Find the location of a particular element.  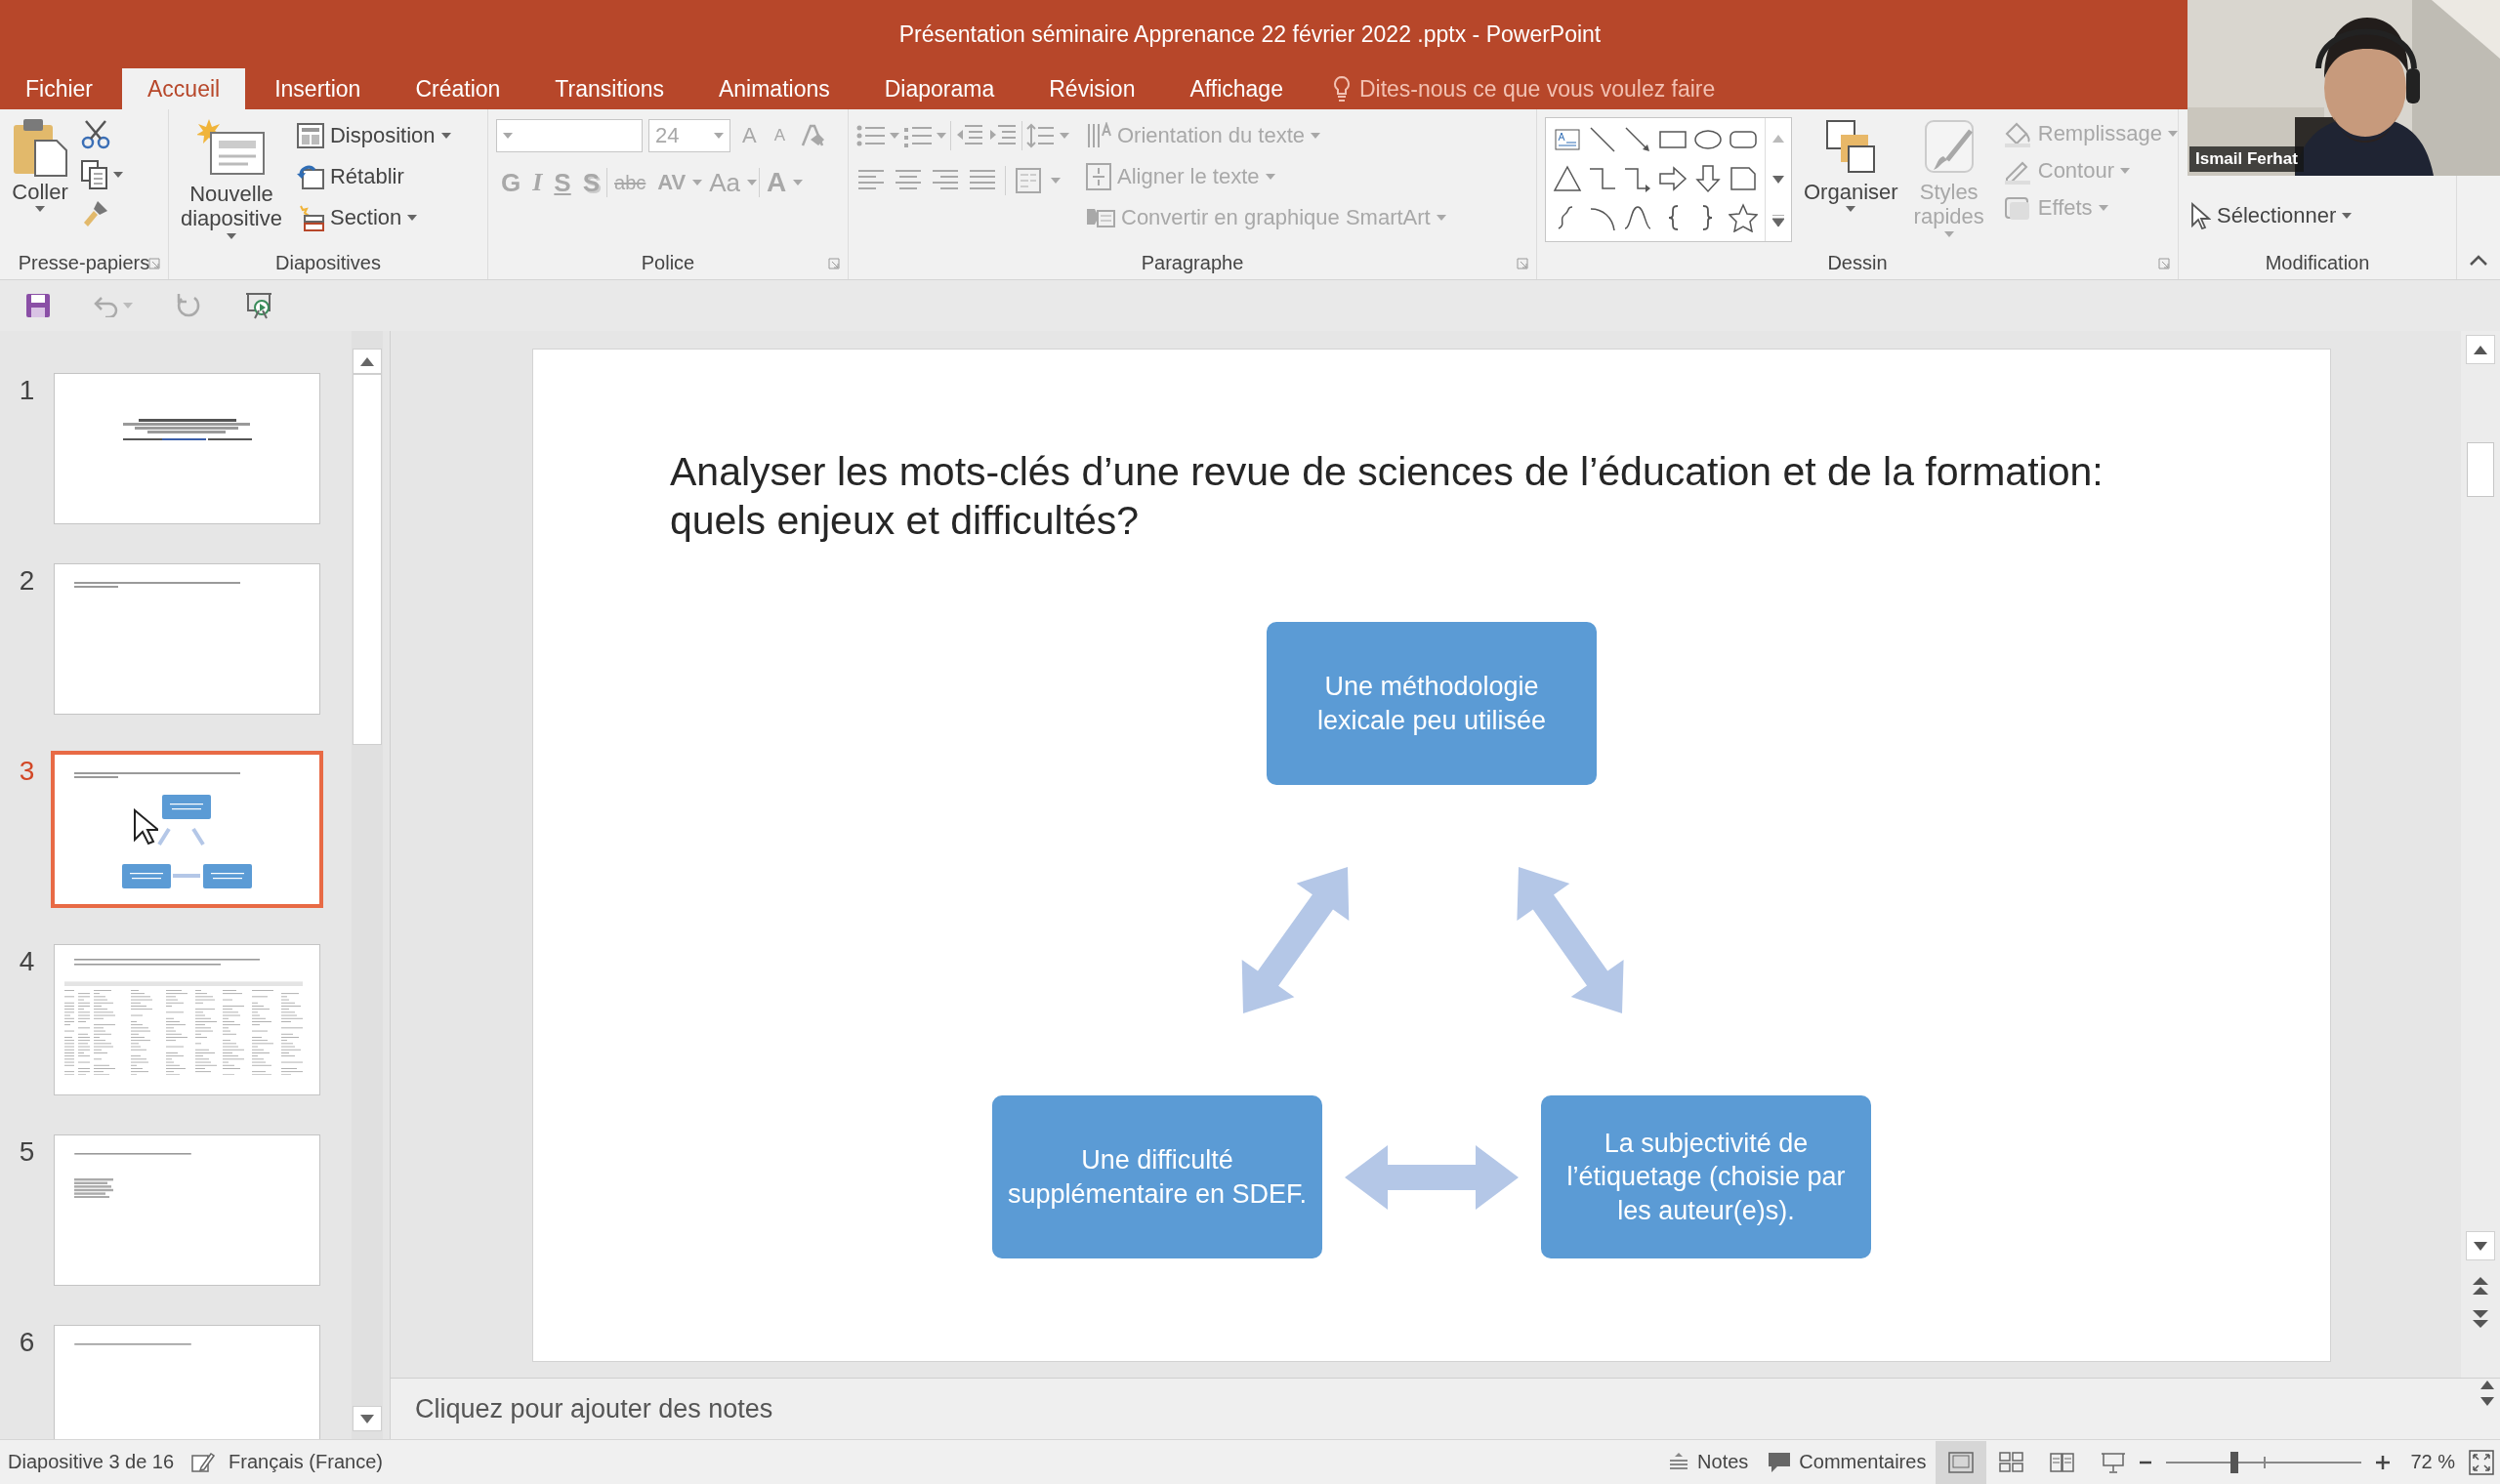

select-button: Sélectionner is located at coordinates (2271, 216).